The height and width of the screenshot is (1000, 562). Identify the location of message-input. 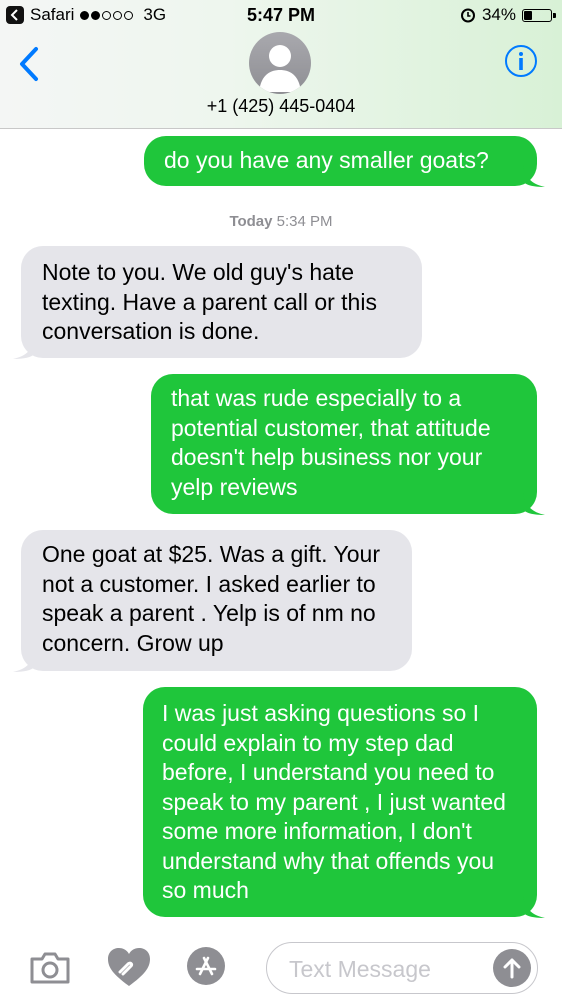
(384, 969).